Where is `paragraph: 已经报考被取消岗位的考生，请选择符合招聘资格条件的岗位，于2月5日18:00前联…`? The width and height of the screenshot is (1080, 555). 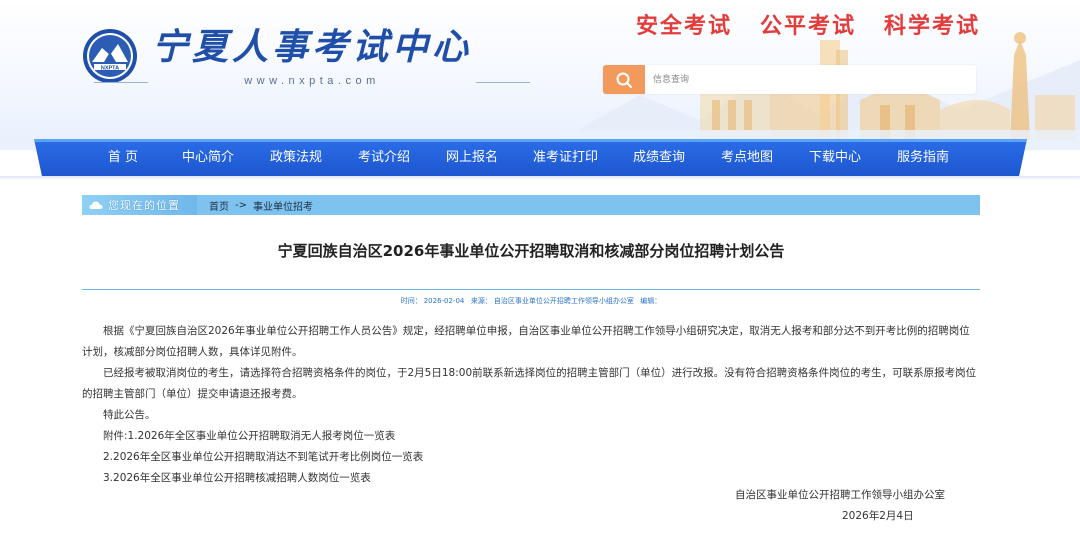 paragraph: 已经报考被取消岗位的考生，请选择符合招聘资格条件的岗位，于2月5日18:00前联… is located at coordinates (529, 383).